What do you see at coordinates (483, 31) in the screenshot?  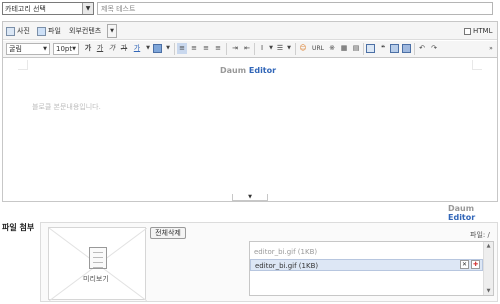 I see `html-label: HTML` at bounding box center [483, 31].